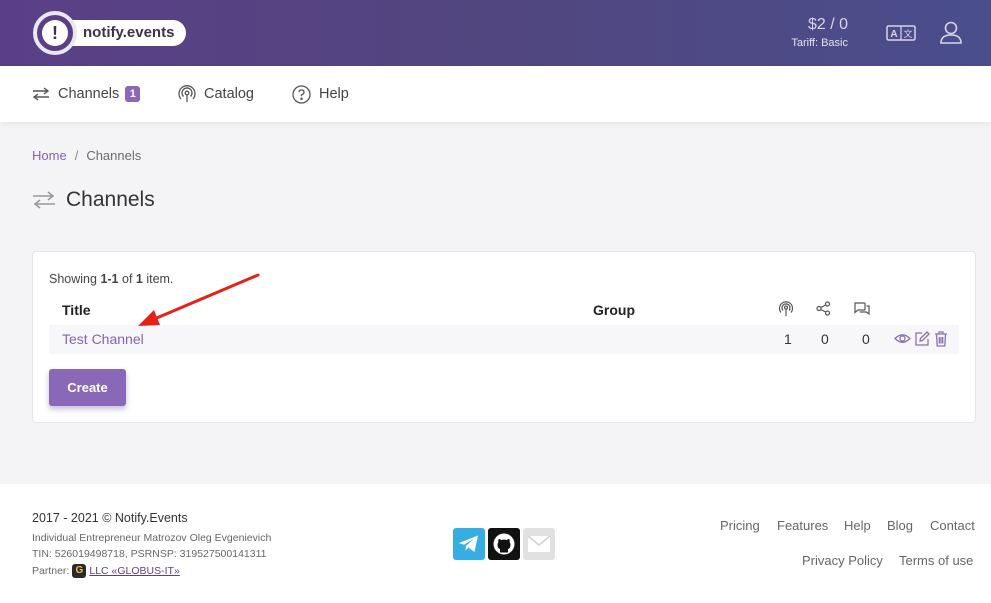  Describe the element at coordinates (89, 94) in the screenshot. I see `nav-channels-label: Channels` at that location.